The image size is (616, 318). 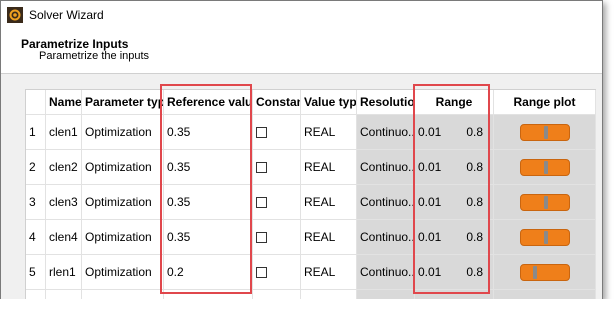 I want to click on col-header-value-type: Value type, so click(x=329, y=102).